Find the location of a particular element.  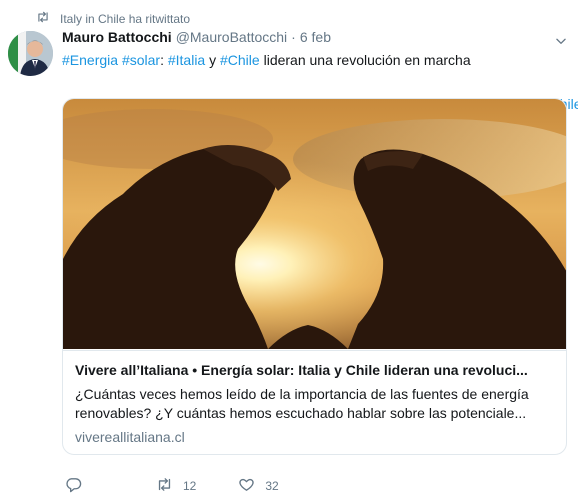

author-handle: @MauroBattocchi is located at coordinates (231, 37).